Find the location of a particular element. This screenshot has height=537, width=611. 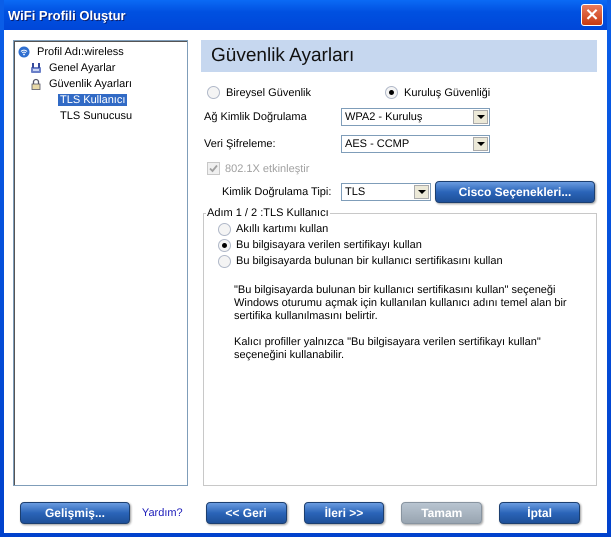

dropdown: TLS is located at coordinates (386, 192).